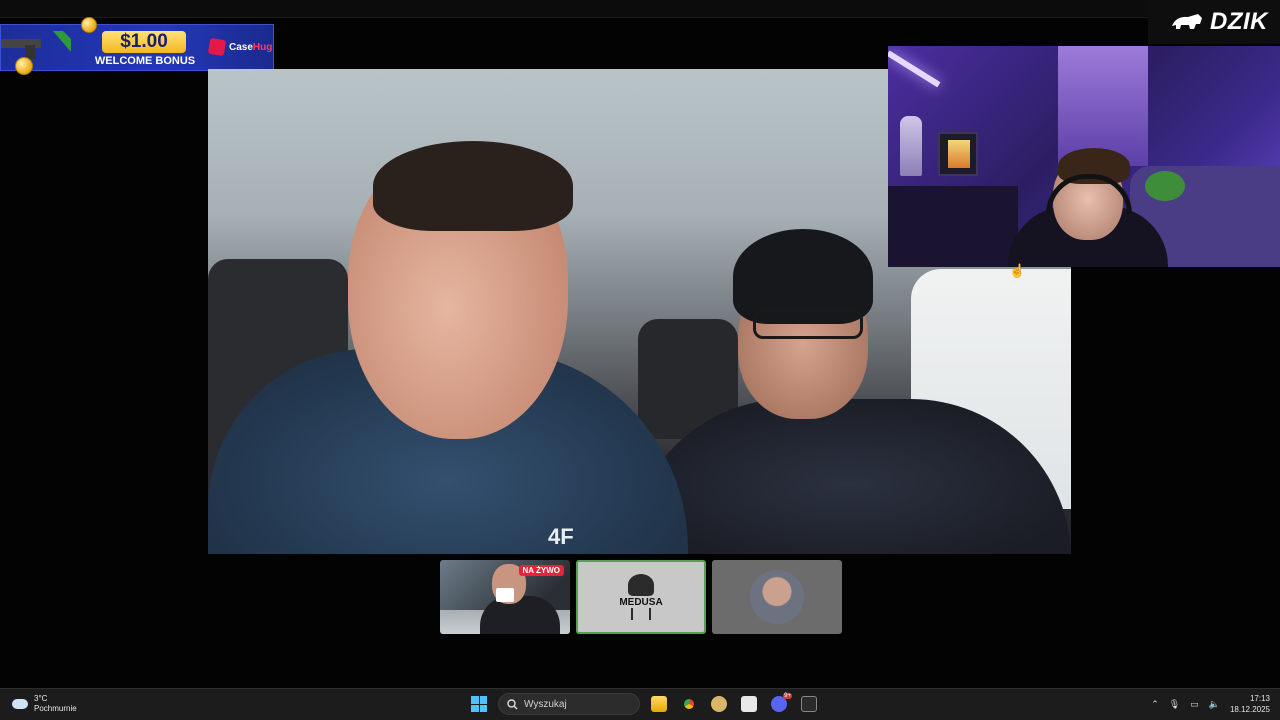  What do you see at coordinates (1165, 186) in the screenshot?
I see `plush-toy` at bounding box center [1165, 186].